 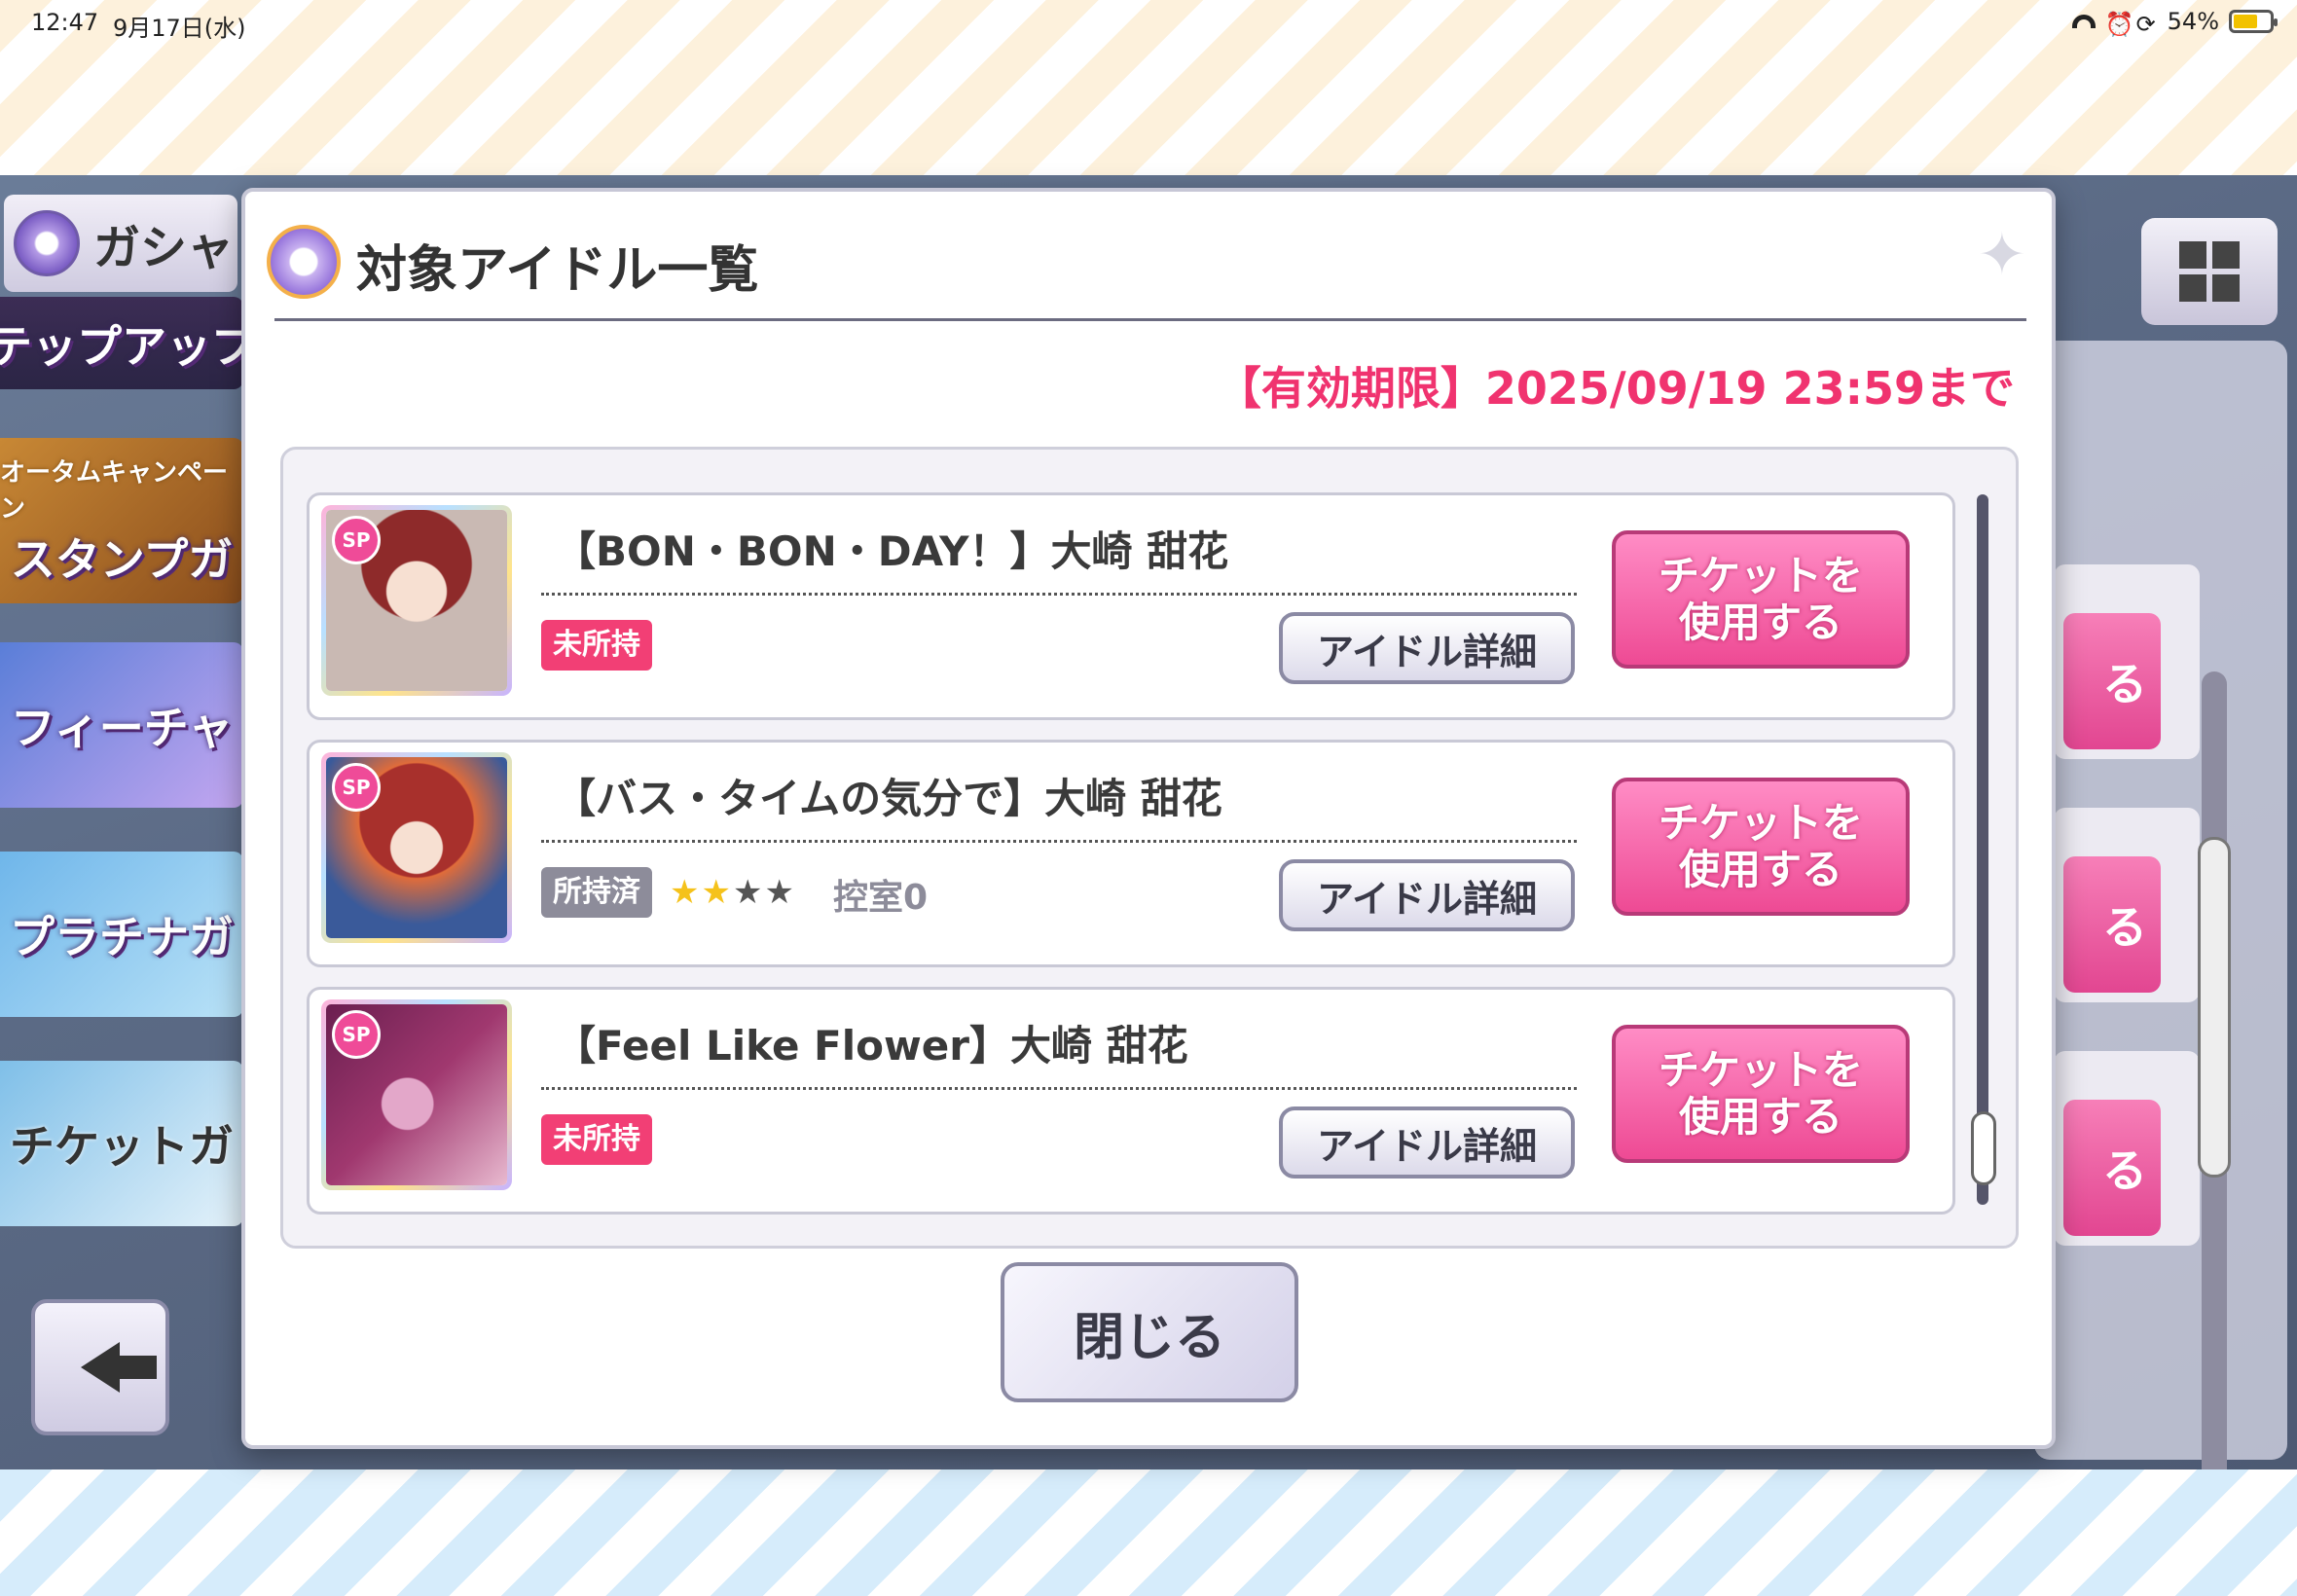 What do you see at coordinates (121, 1143) in the screenshot?
I see `gacha-banner: チケットガ` at bounding box center [121, 1143].